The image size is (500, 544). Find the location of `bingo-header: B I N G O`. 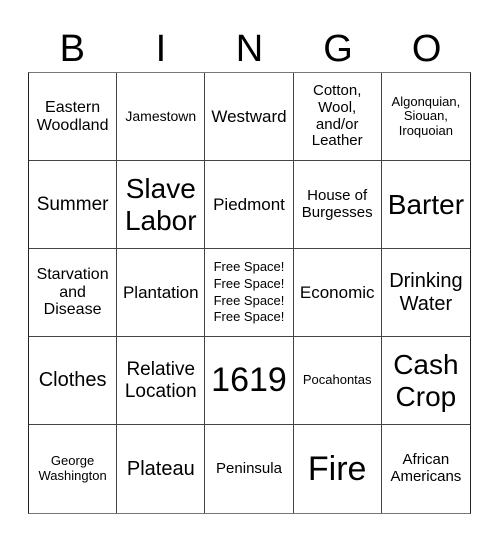

bingo-header: B I N G O is located at coordinates (249, 49).